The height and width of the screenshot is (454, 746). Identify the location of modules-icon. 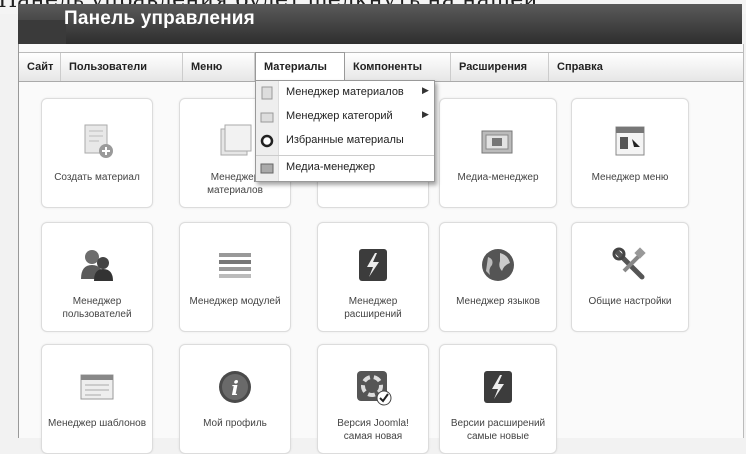
(235, 265).